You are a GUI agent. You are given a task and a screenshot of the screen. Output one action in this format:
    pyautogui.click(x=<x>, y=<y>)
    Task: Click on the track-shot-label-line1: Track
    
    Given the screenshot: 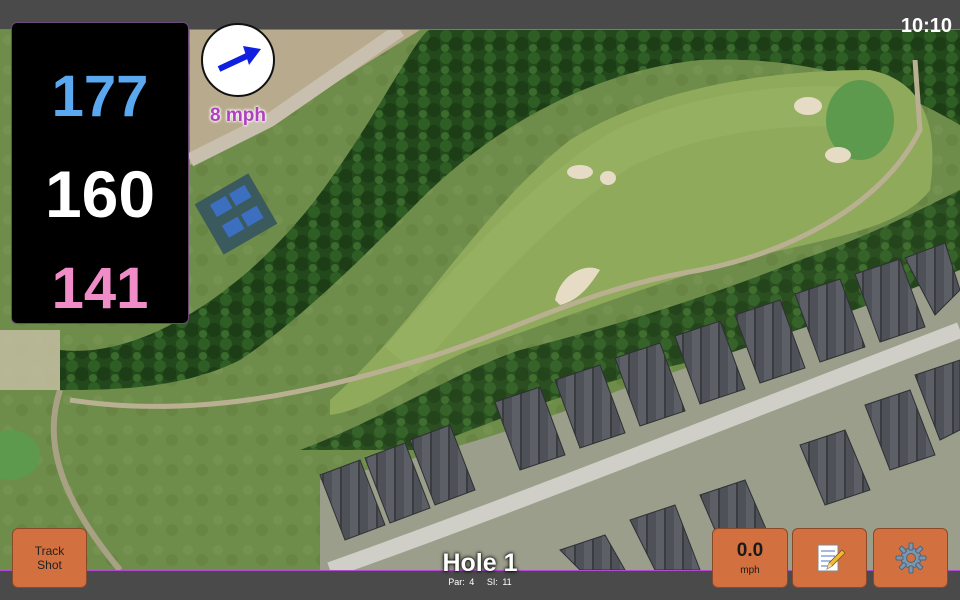 What is the action you would take?
    pyautogui.click(x=49, y=551)
    